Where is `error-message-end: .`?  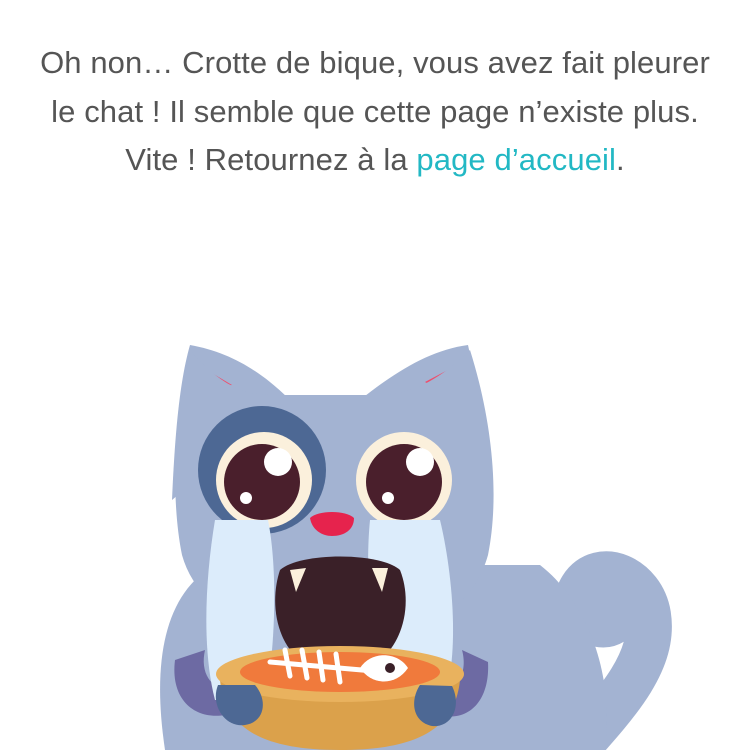
error-message-end: . is located at coordinates (620, 159).